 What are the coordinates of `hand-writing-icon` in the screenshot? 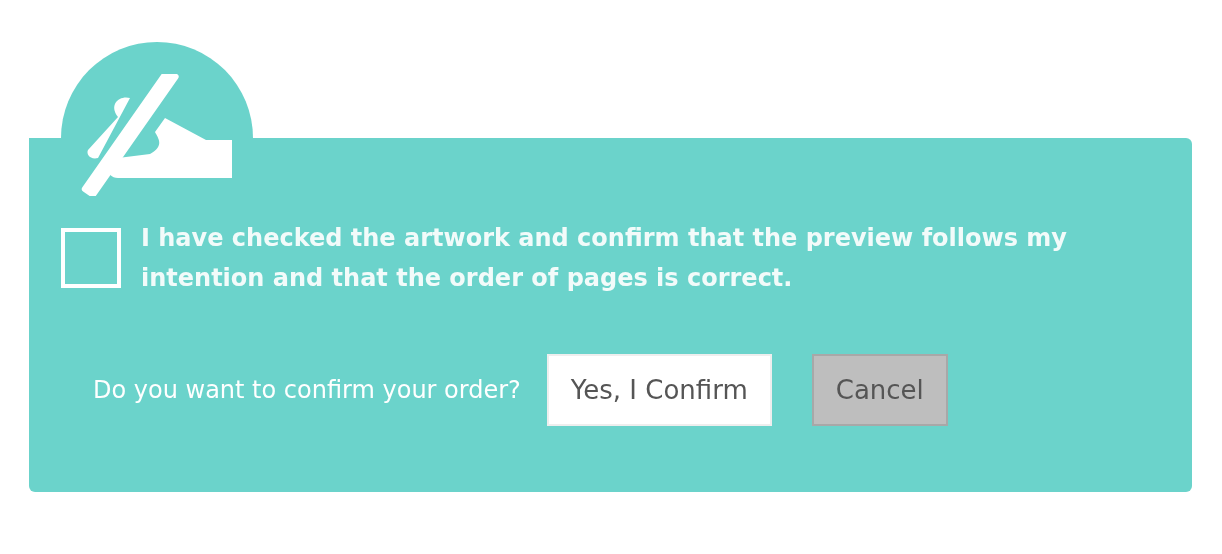 It's located at (157, 135).